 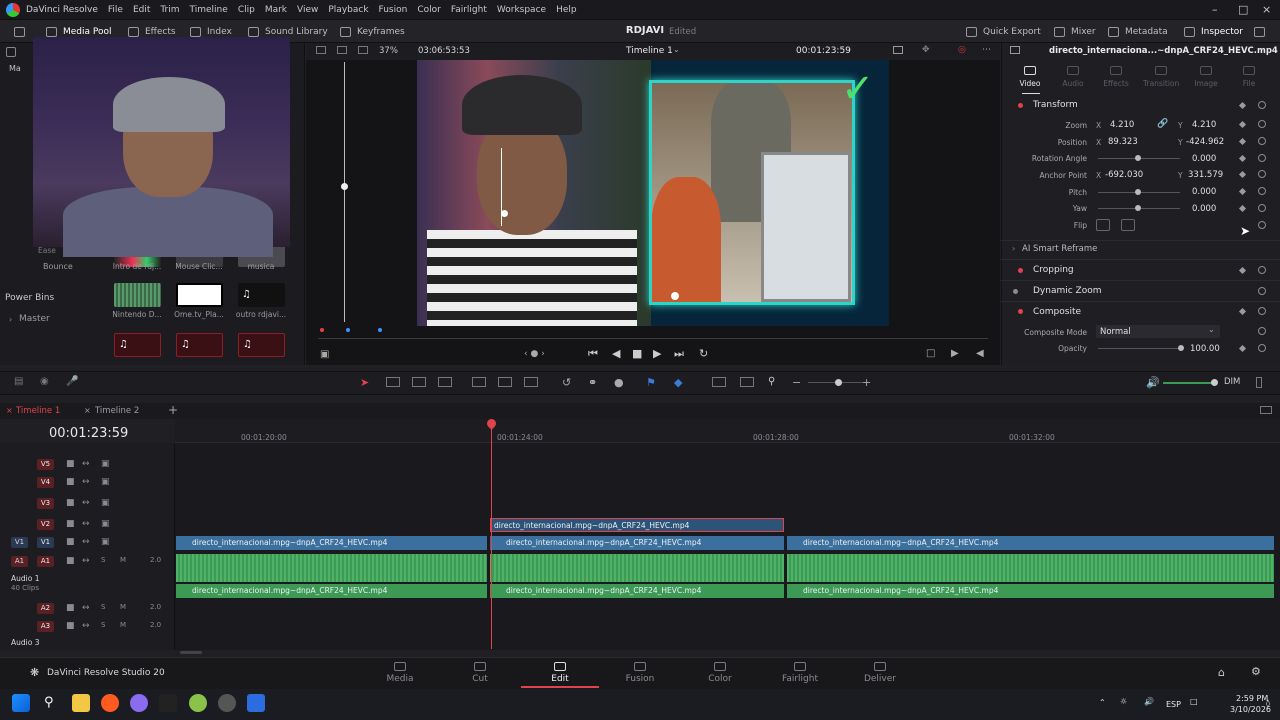 What do you see at coordinates (1181, 348) in the screenshot?
I see `opacity-slider-knob` at bounding box center [1181, 348].